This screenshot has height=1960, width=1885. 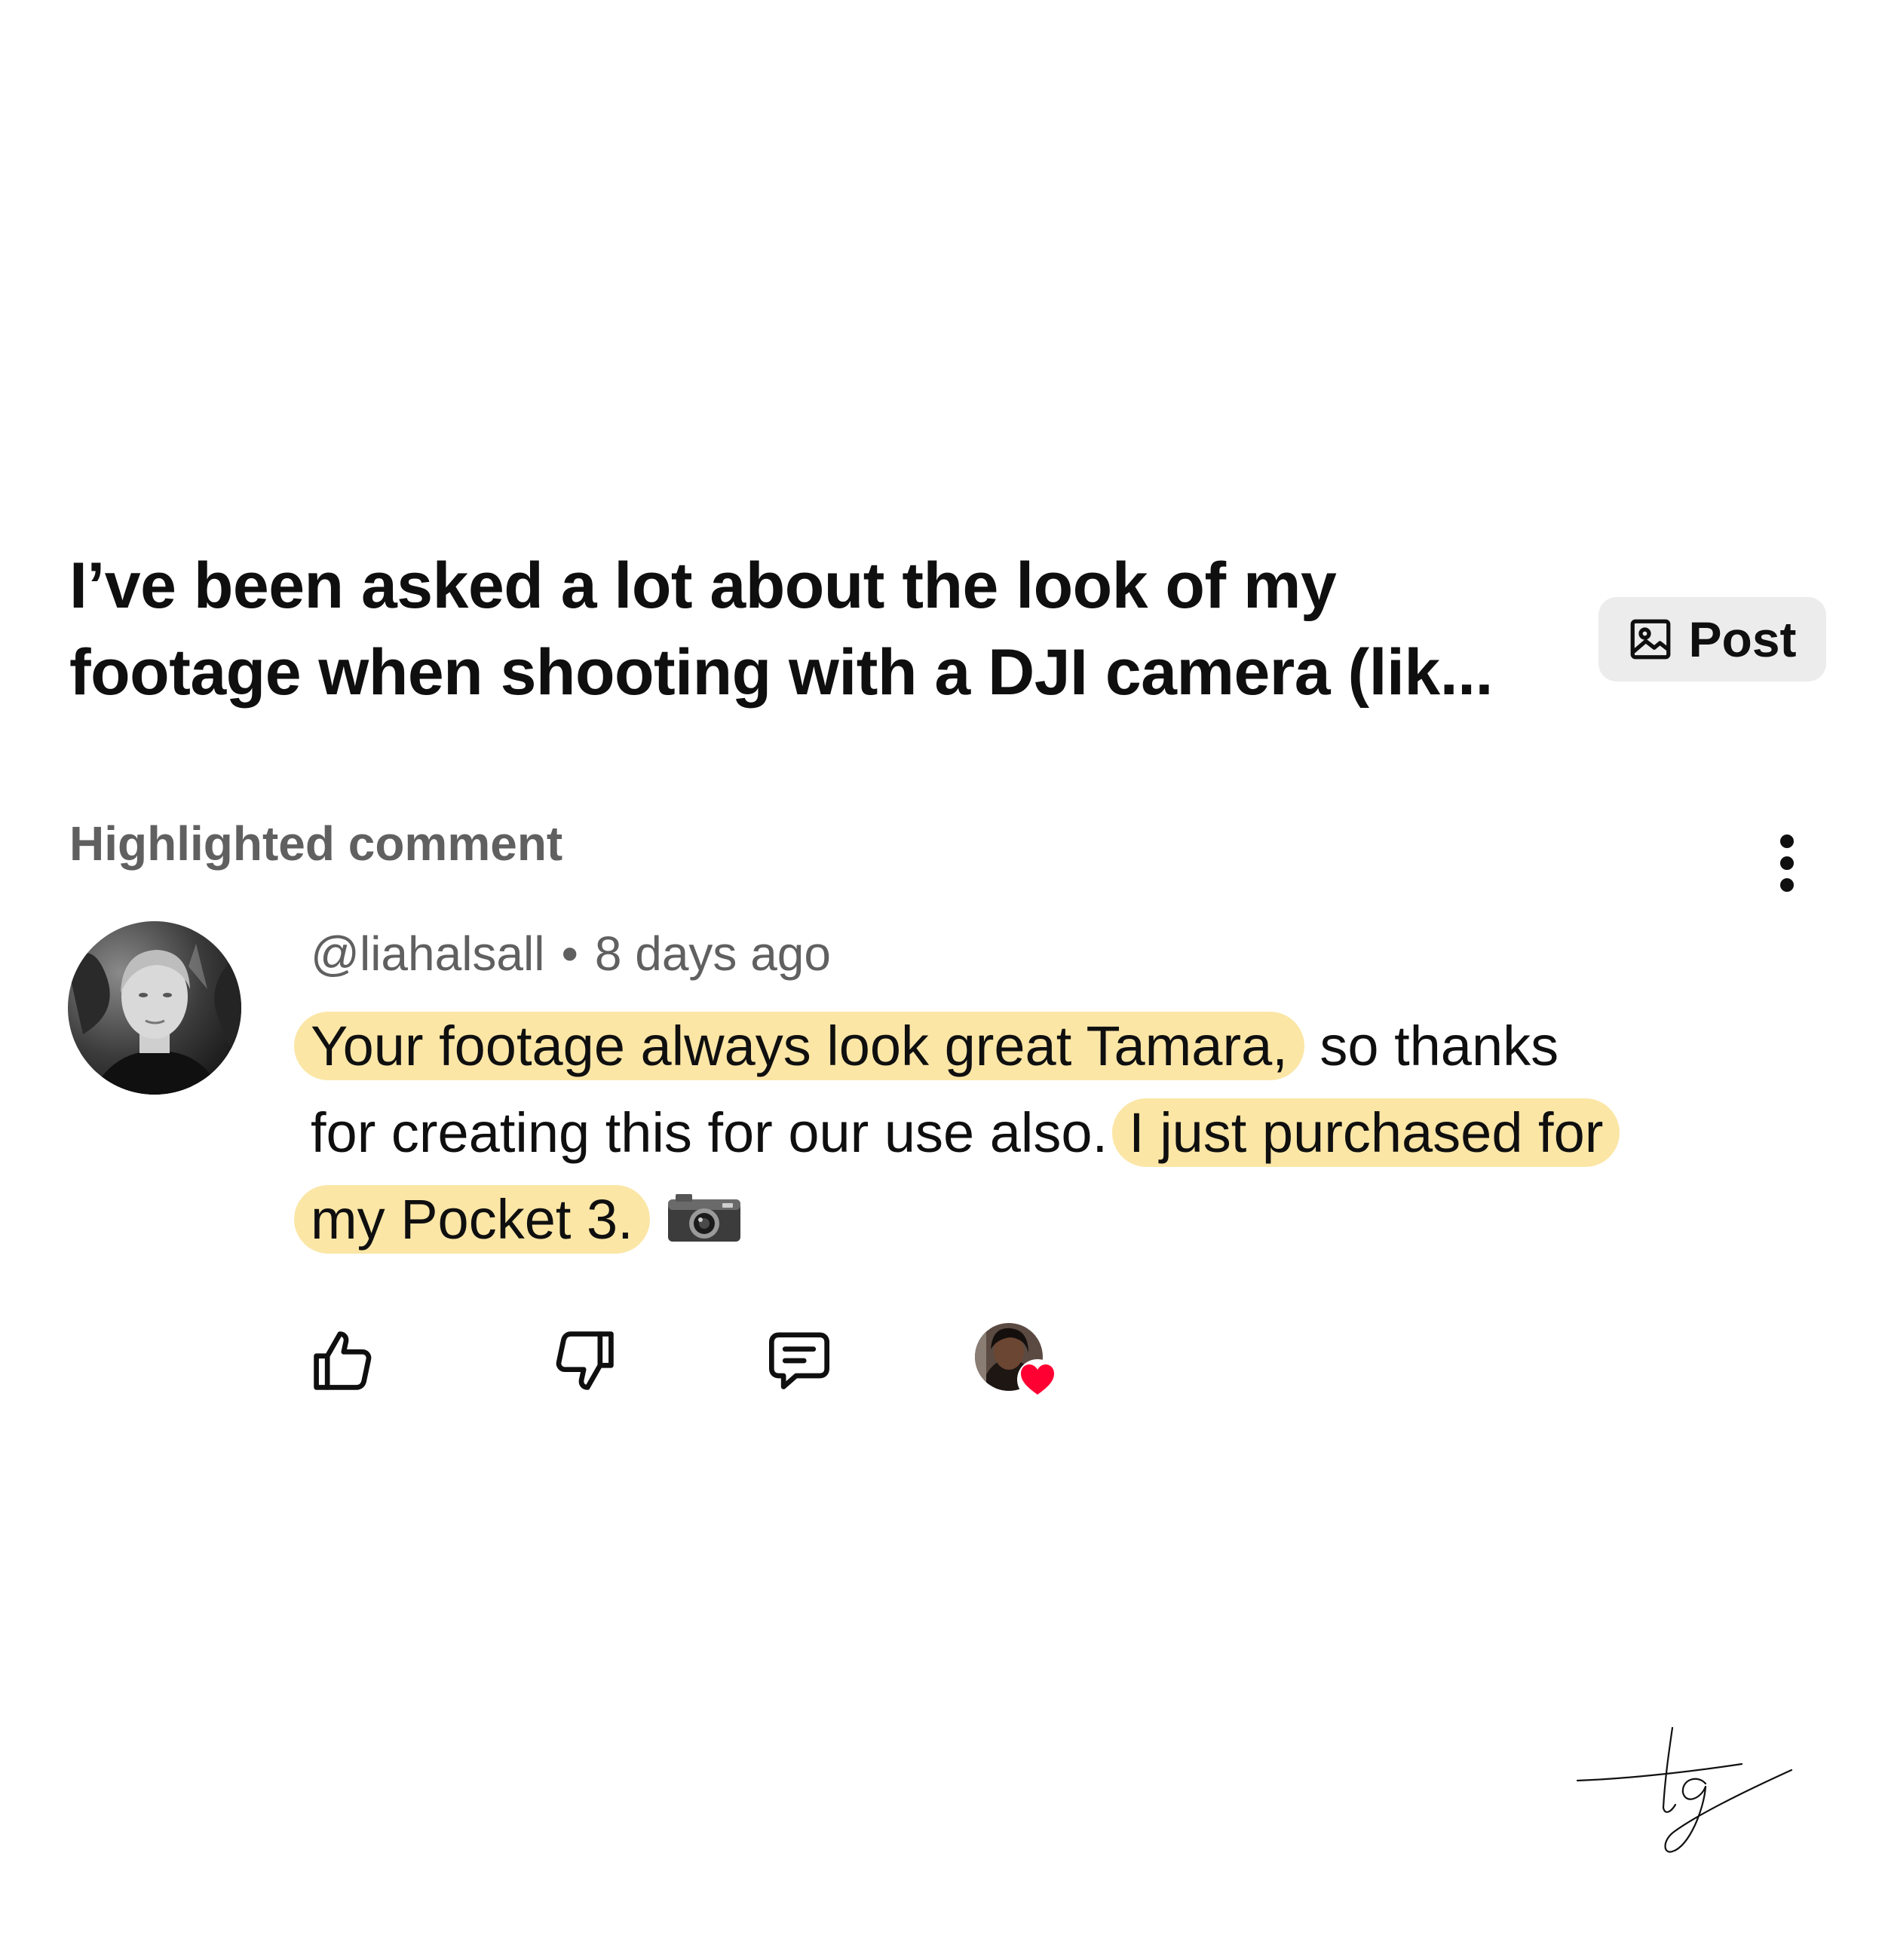 What do you see at coordinates (1018, 1364) in the screenshot?
I see `creator-heart-badge` at bounding box center [1018, 1364].